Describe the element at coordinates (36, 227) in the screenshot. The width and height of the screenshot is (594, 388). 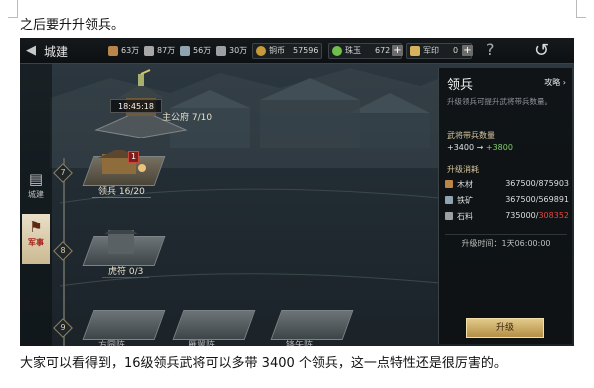
I see `flag-icon: ⚑` at that location.